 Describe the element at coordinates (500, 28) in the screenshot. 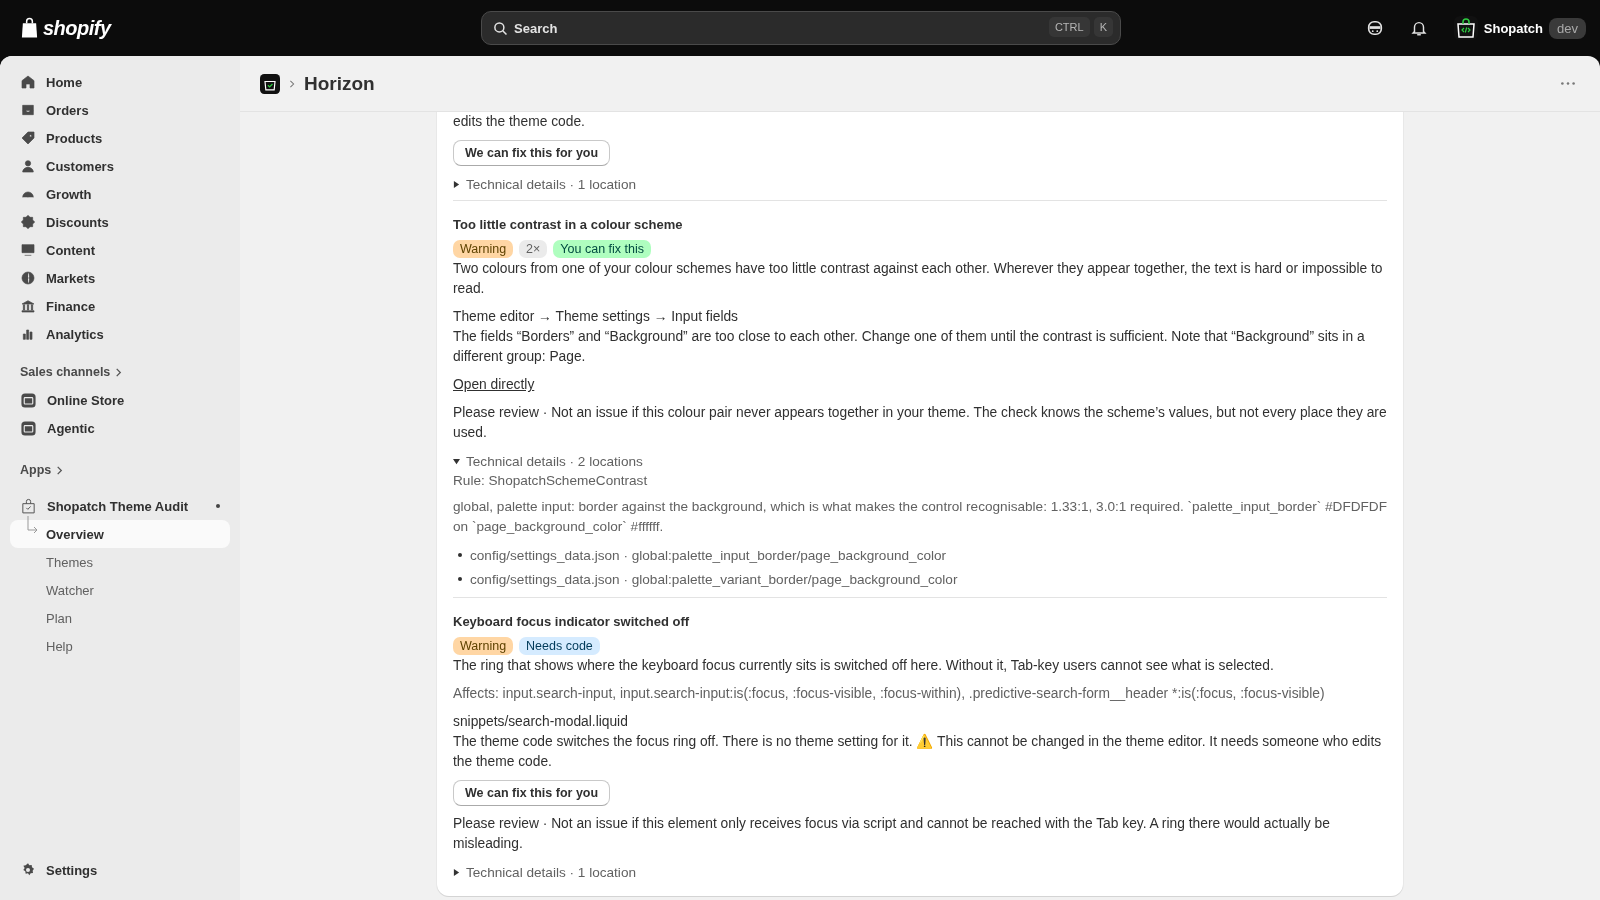

I see `search-icon` at that location.